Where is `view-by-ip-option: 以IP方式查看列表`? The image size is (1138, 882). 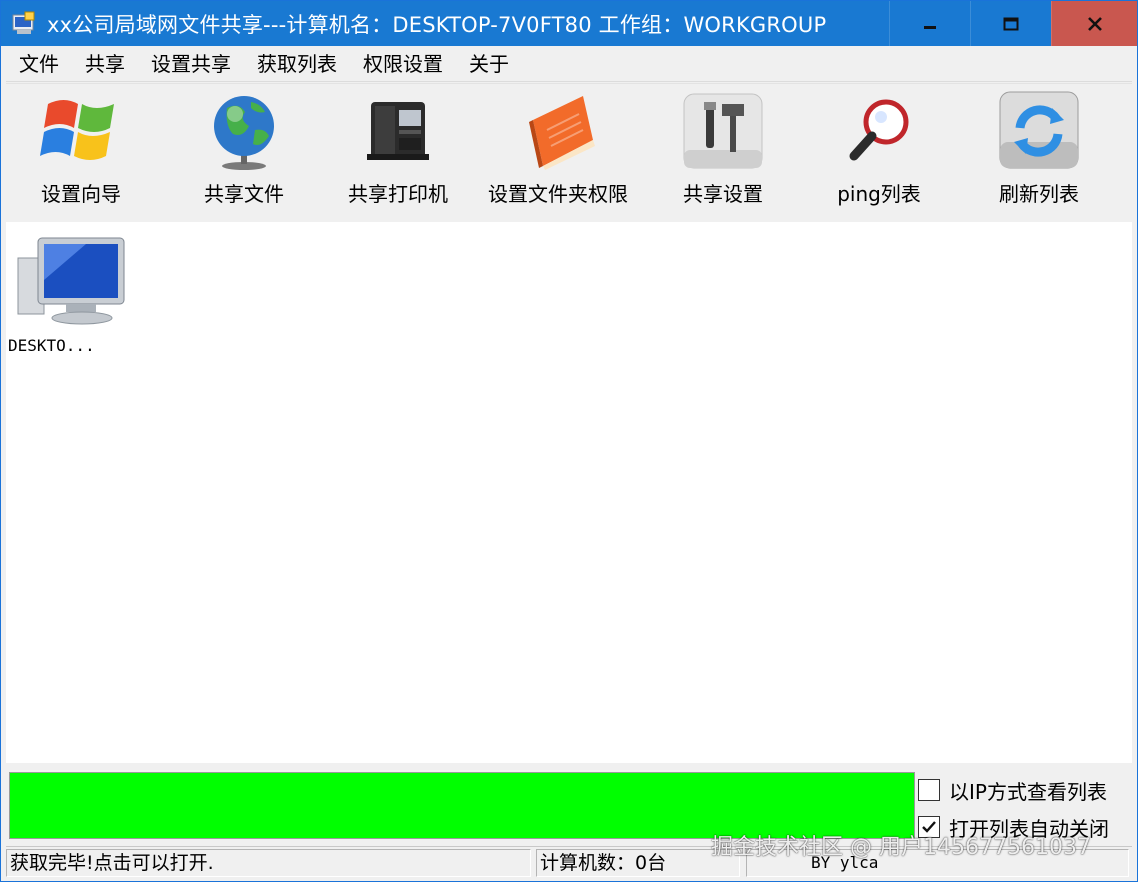 view-by-ip-option: 以IP方式查看列表 is located at coordinates (1012, 790).